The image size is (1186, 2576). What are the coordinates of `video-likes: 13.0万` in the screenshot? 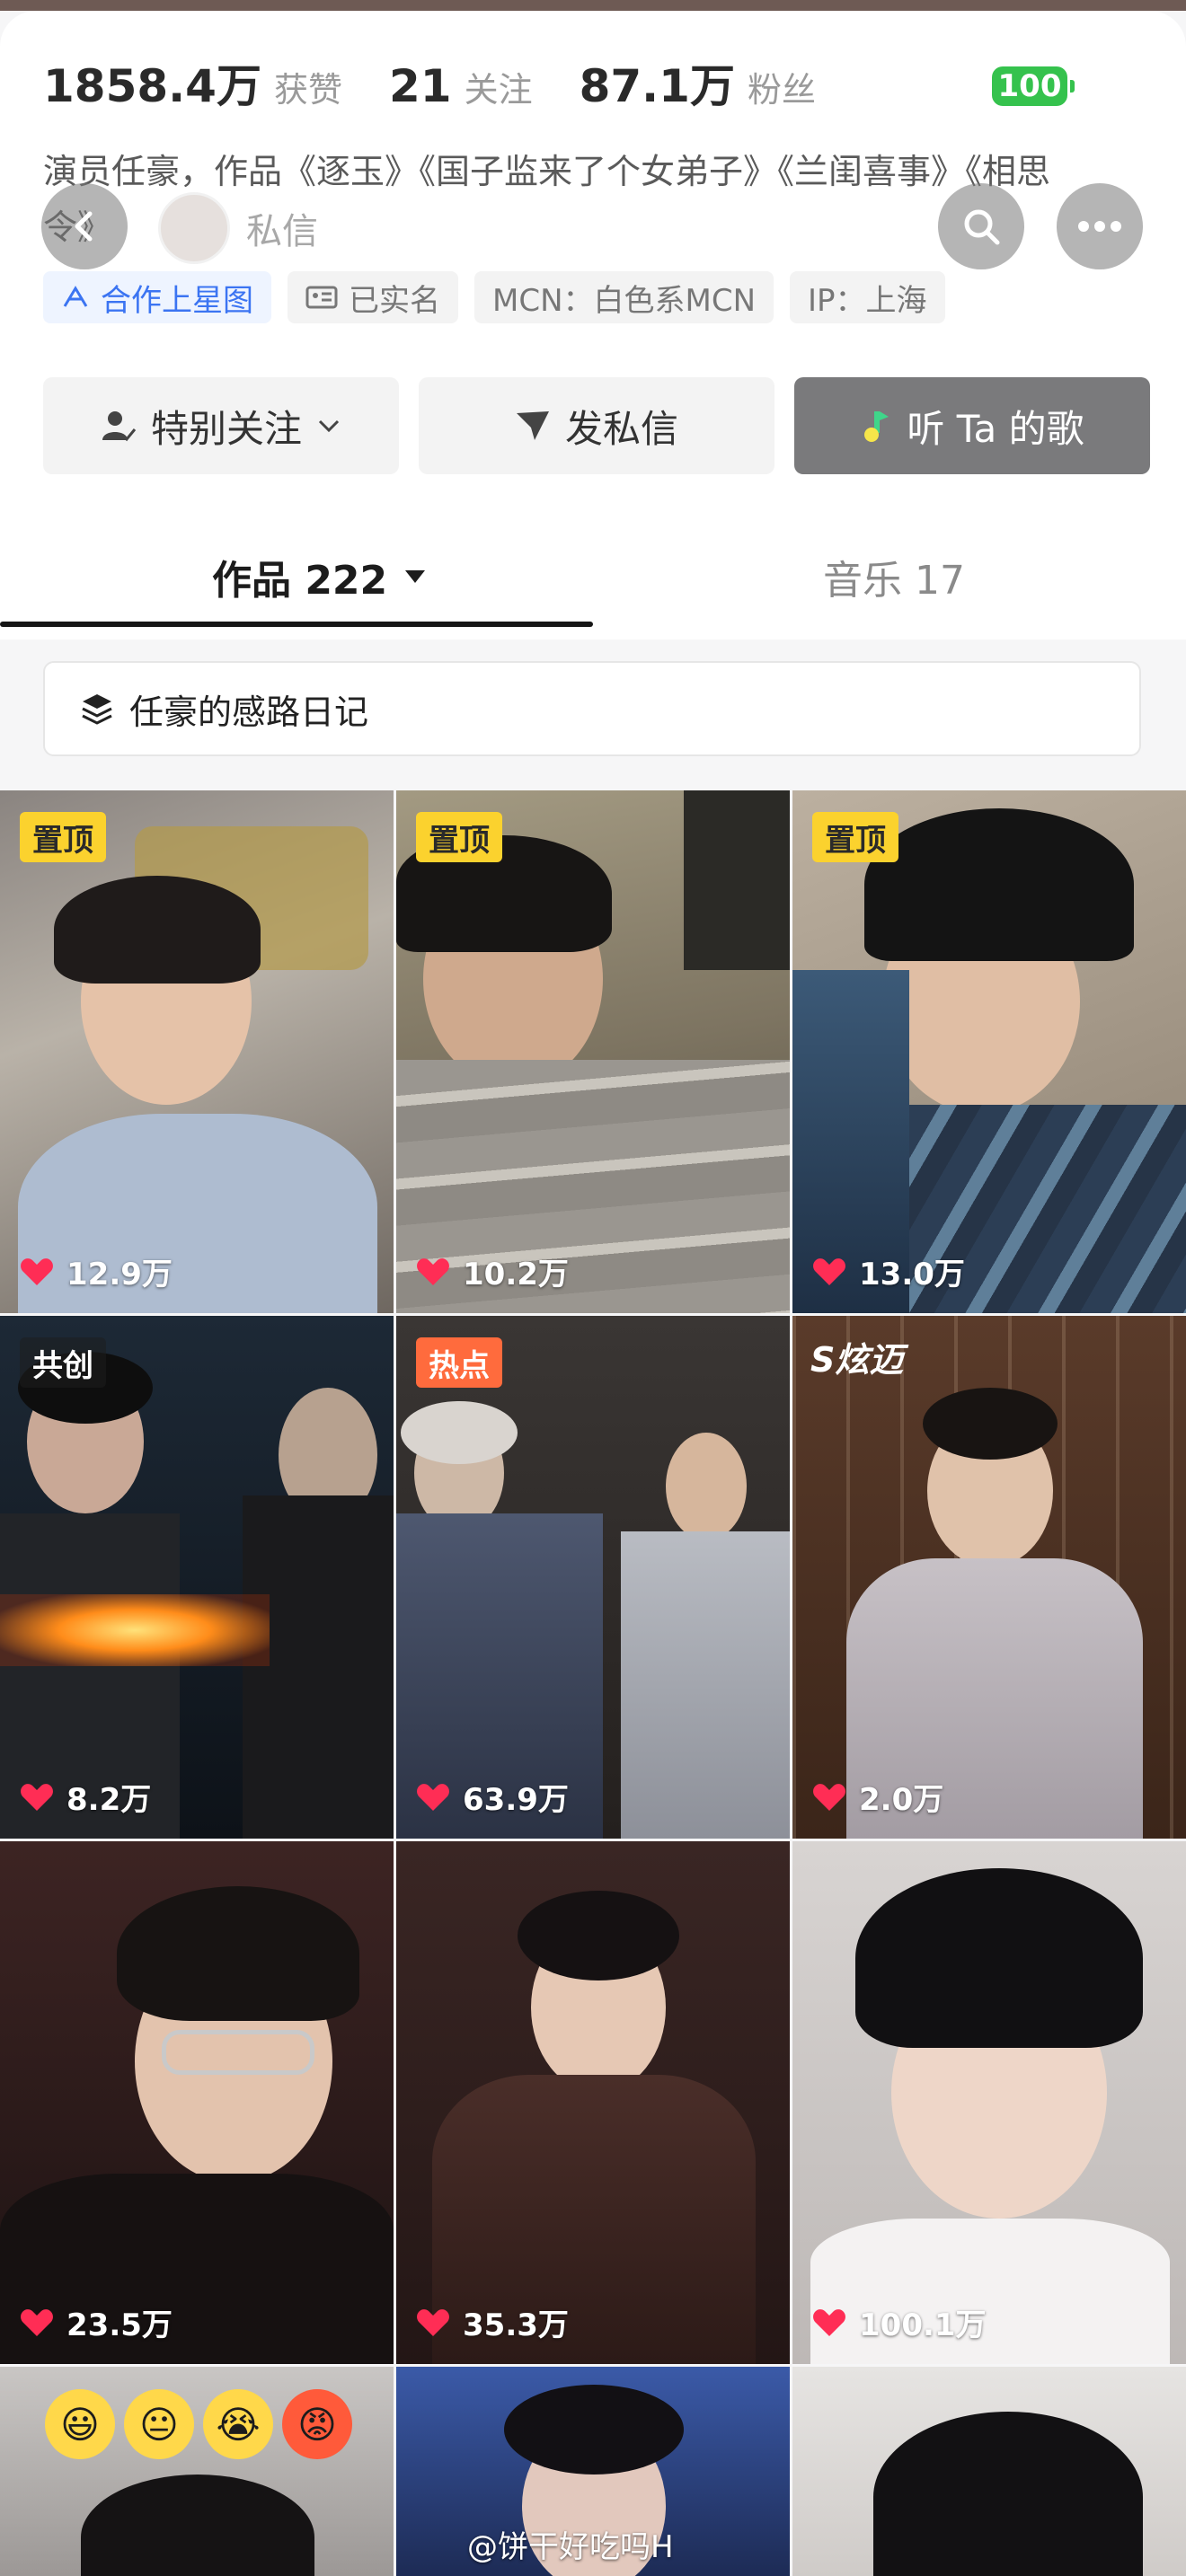 It's located at (888, 1271).